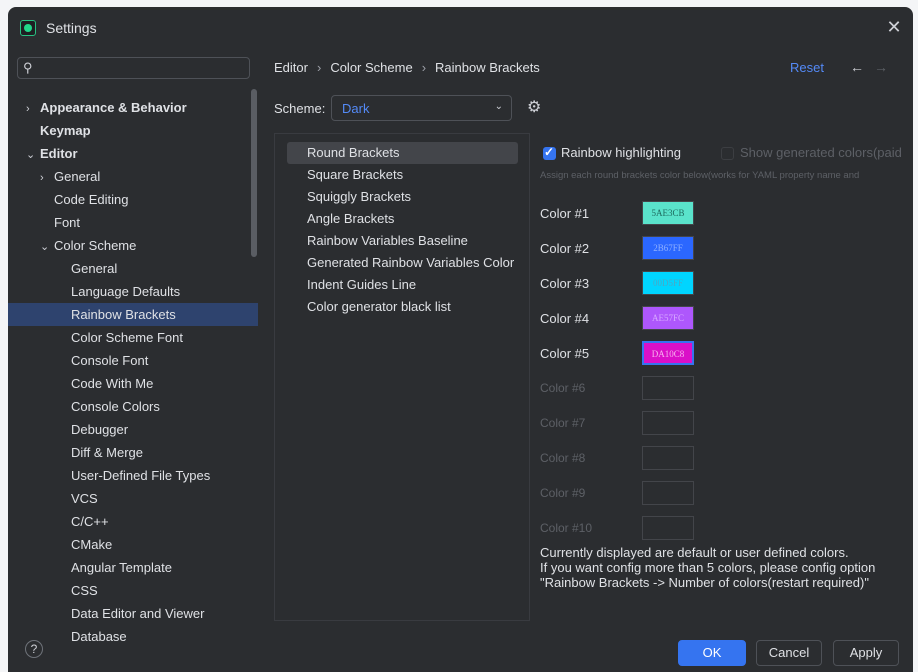 Image resolution: width=918 pixels, height=672 pixels. What do you see at coordinates (28, 67) in the screenshot?
I see `search-icon: ⚲` at bounding box center [28, 67].